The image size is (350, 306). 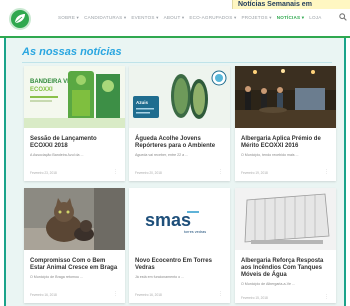 What do you see at coordinates (291, 4) in the screenshot?
I see `news-ticker: Notícias Semanais em` at bounding box center [291, 4].